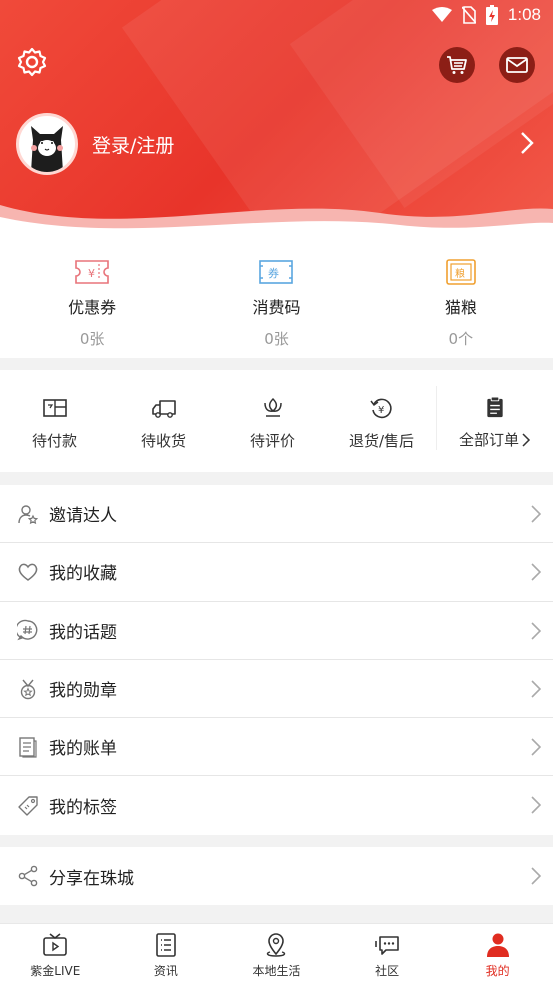 This screenshot has height=983, width=553. I want to click on order-pending-receipt: 待收货, so click(163, 421).